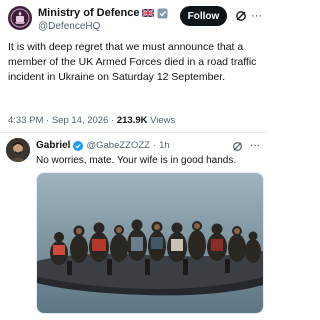 This screenshot has width=320, height=320. What do you see at coordinates (164, 145) in the screenshot?
I see `reply-age: 1h` at bounding box center [164, 145].